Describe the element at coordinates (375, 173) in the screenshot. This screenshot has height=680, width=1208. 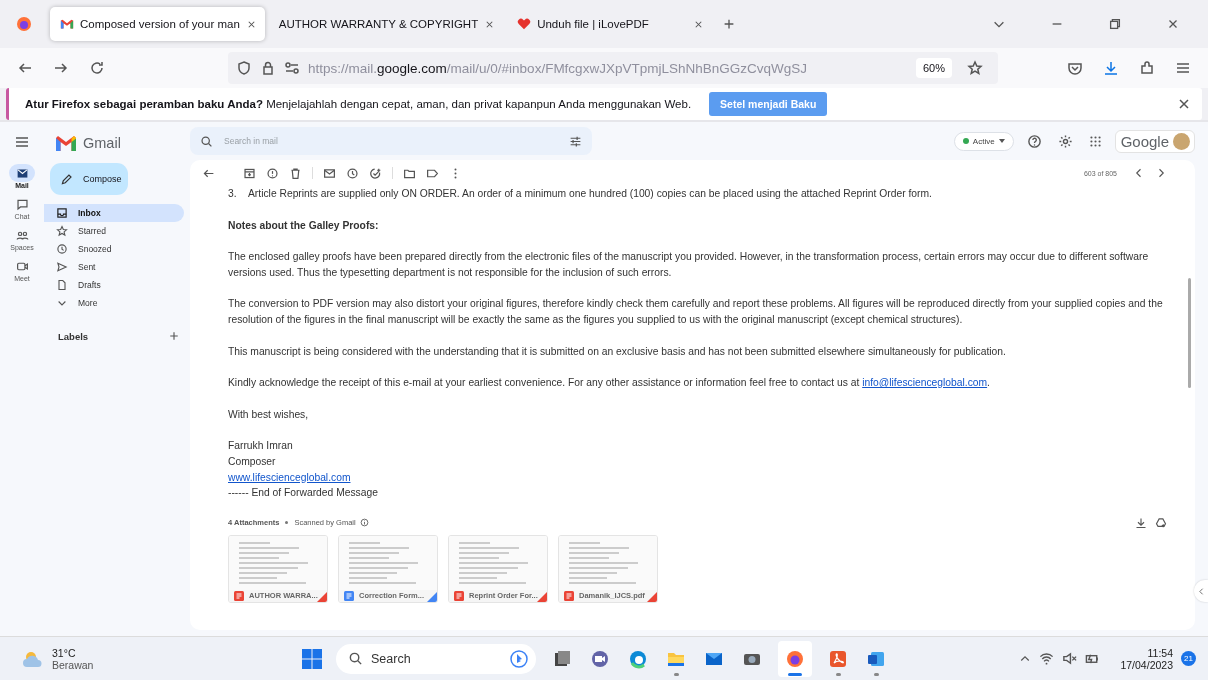
I see `add-task-icon` at that location.